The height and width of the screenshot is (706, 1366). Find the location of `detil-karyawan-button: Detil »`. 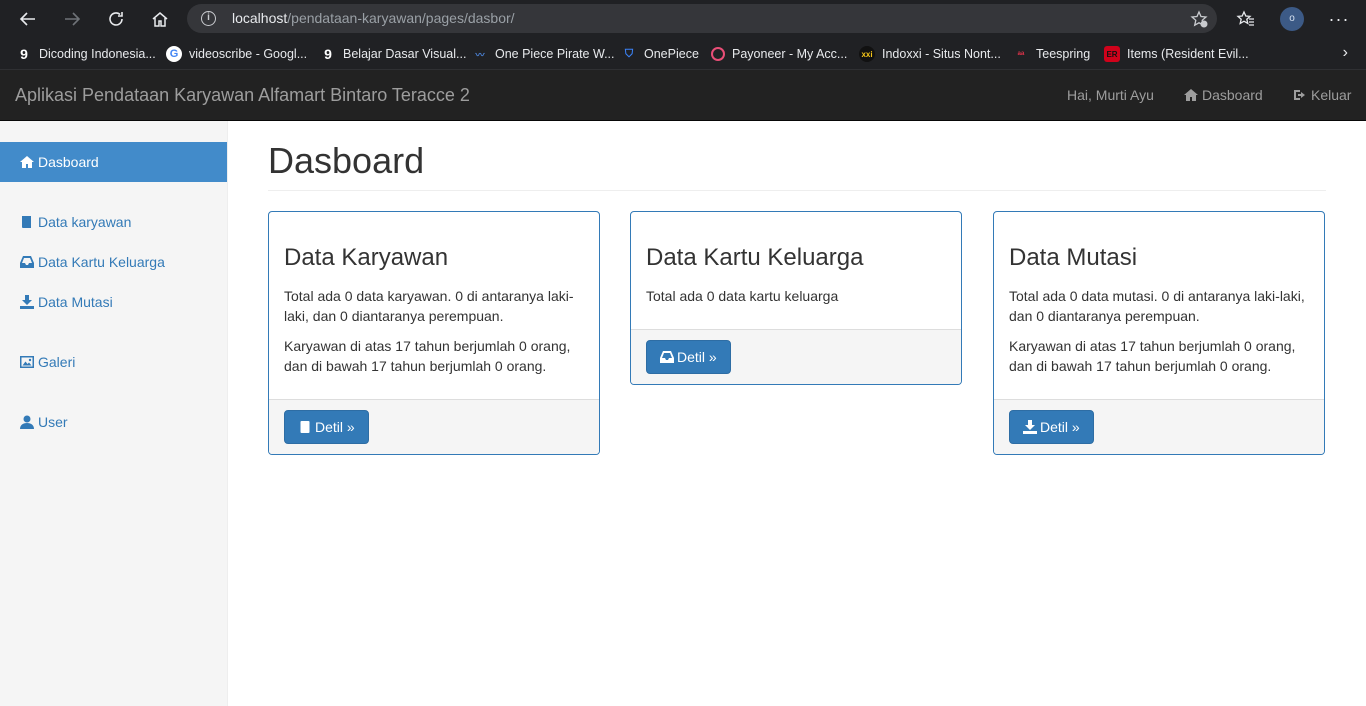

detil-karyawan-button: Detil » is located at coordinates (326, 427).